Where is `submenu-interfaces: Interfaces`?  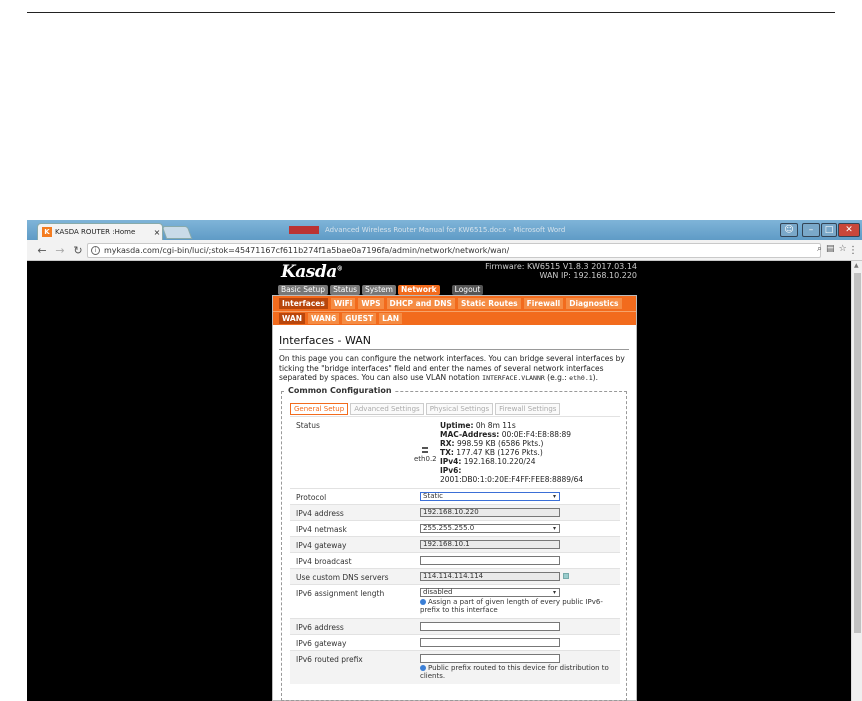 submenu-interfaces: Interfaces is located at coordinates (303, 303).